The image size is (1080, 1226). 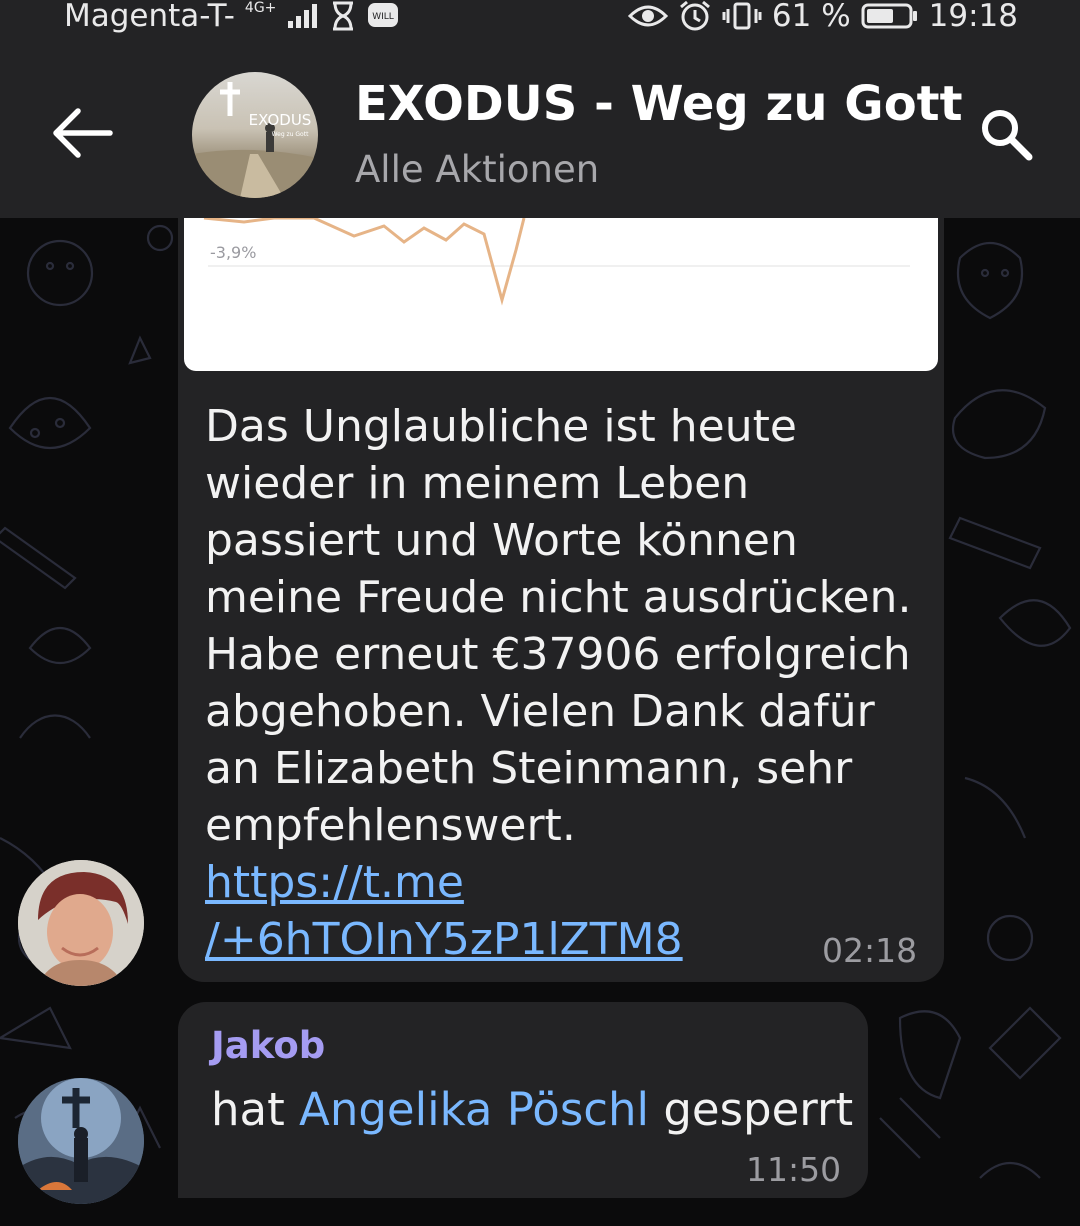 What do you see at coordinates (444, 882) in the screenshot?
I see `invite-link-line: https://t.me` at bounding box center [444, 882].